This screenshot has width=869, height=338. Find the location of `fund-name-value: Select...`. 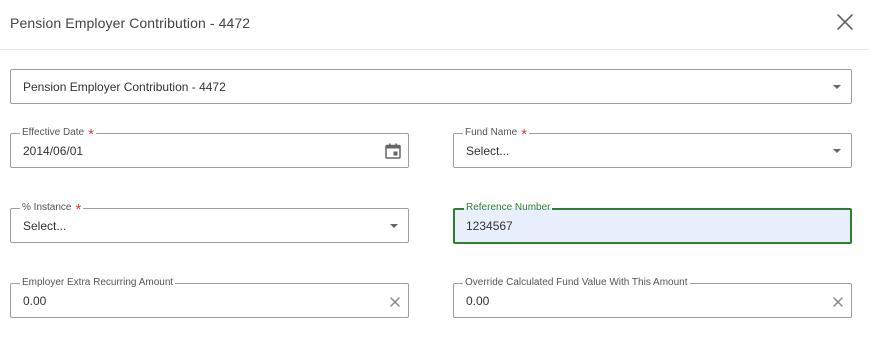

fund-name-value: Select... is located at coordinates (488, 150).